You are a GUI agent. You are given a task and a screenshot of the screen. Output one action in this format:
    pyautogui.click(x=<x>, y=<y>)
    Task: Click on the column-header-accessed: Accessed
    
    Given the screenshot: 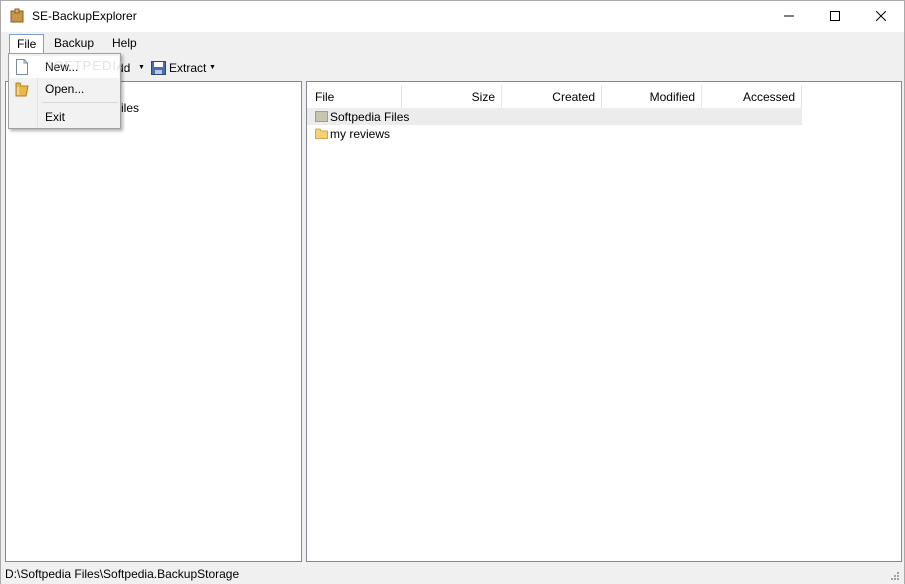 What is the action you would take?
    pyautogui.click(x=752, y=96)
    